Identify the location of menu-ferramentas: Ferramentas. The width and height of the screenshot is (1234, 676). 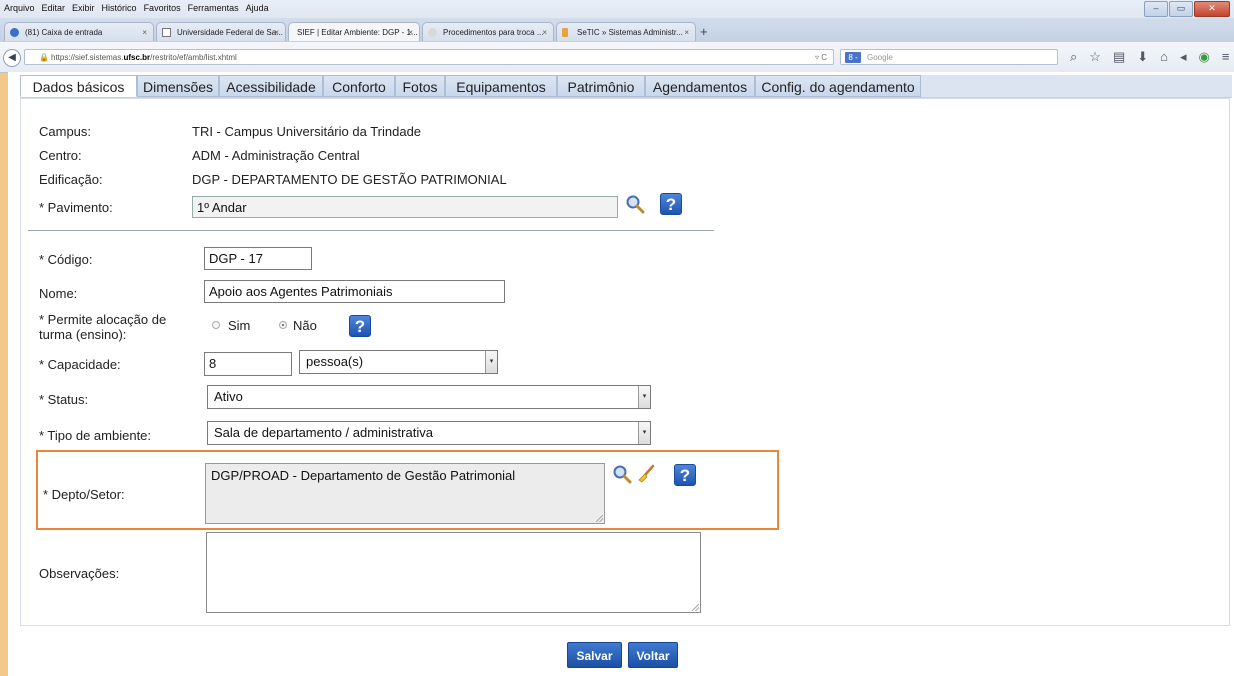
(213, 8).